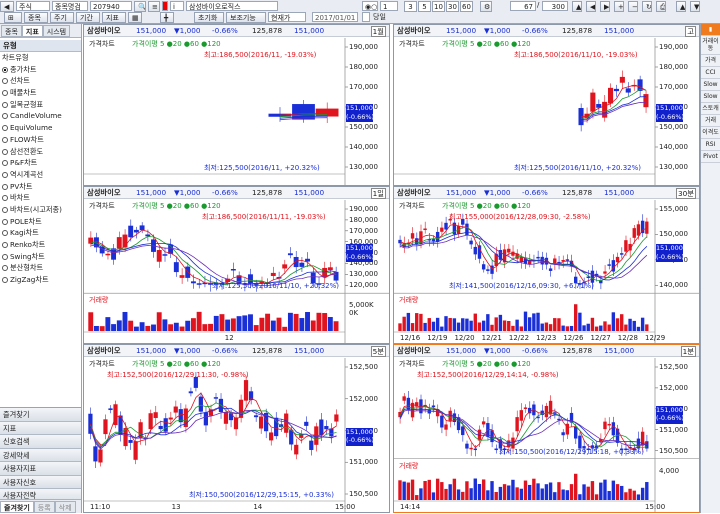 The image size is (720, 514). I want to click on chart-type-item: ZigZag차트, so click(40, 280).